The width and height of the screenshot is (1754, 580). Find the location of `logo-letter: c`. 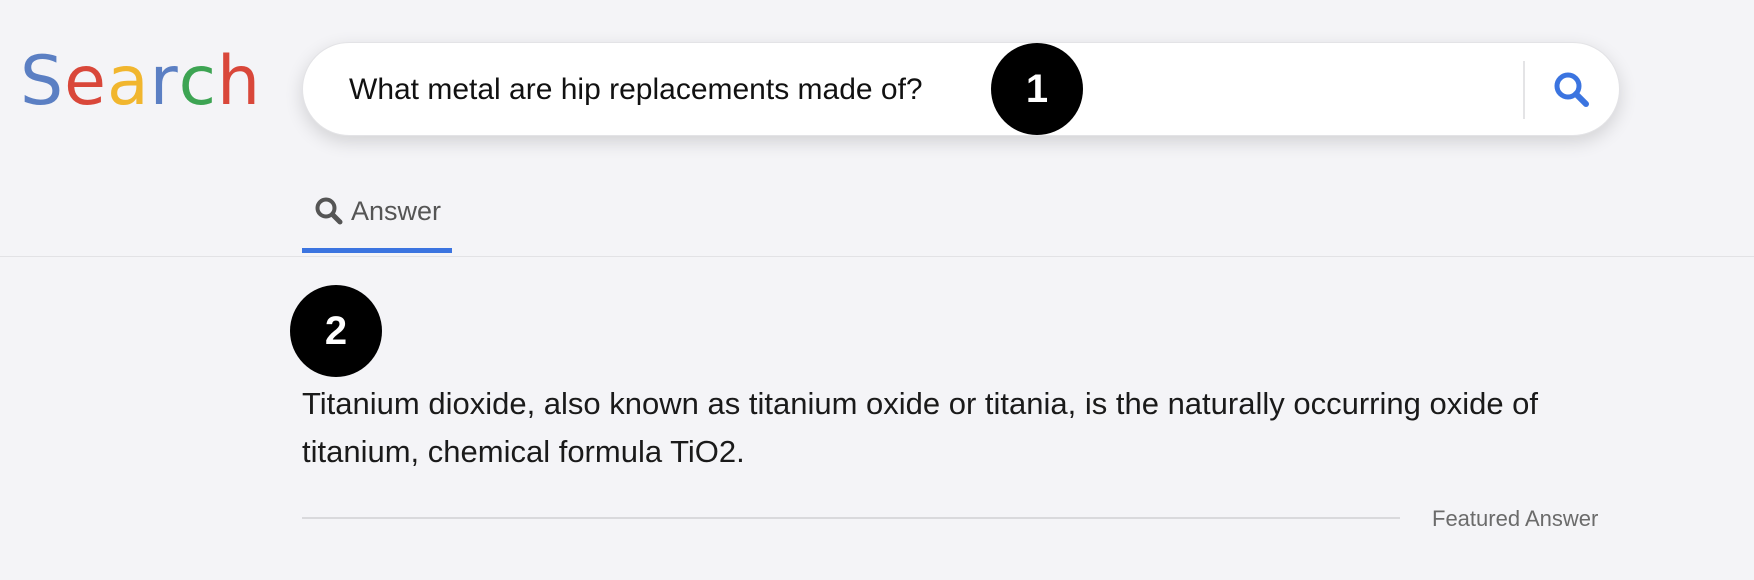

logo-letter: c is located at coordinates (198, 81).